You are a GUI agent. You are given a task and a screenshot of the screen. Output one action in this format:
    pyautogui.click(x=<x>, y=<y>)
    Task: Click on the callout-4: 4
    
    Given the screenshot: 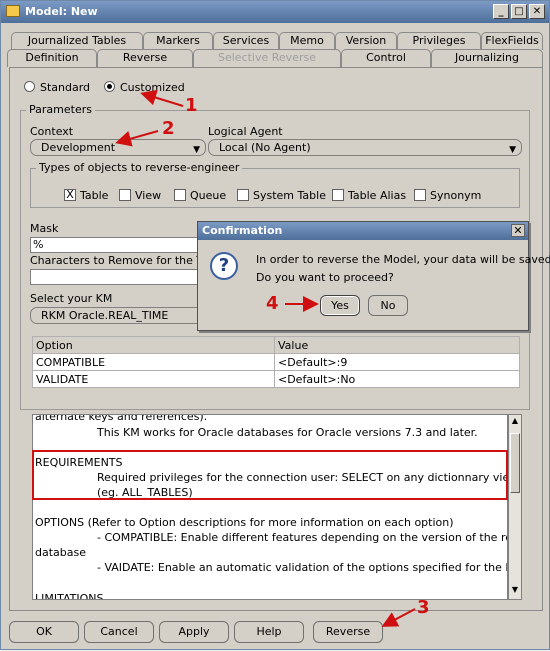 What is the action you would take?
    pyautogui.click(x=272, y=303)
    